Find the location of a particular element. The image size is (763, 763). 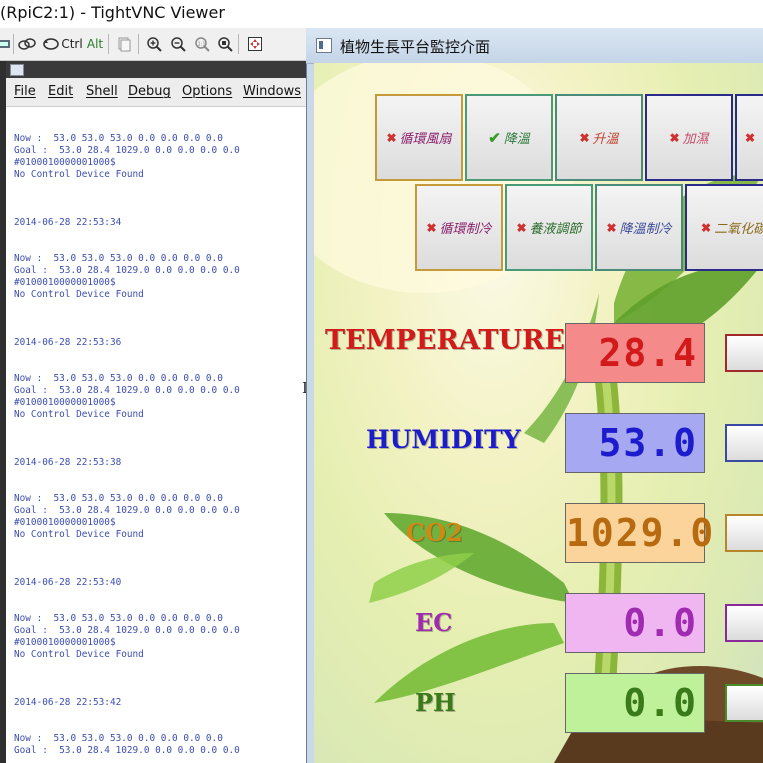

circulation-cooling-label: 循環制冷 is located at coordinates (465, 229).